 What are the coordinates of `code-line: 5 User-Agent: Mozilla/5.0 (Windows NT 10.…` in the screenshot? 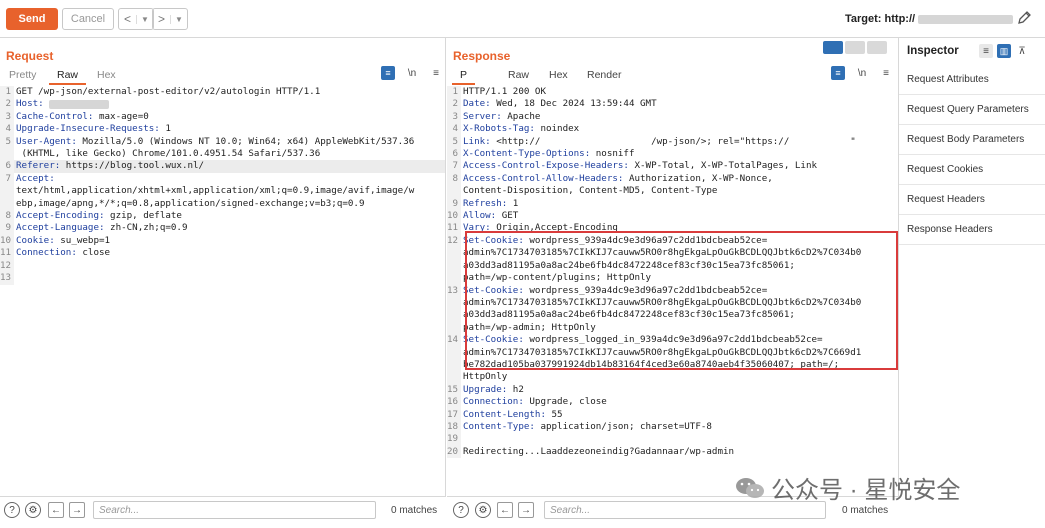 It's located at (222, 142).